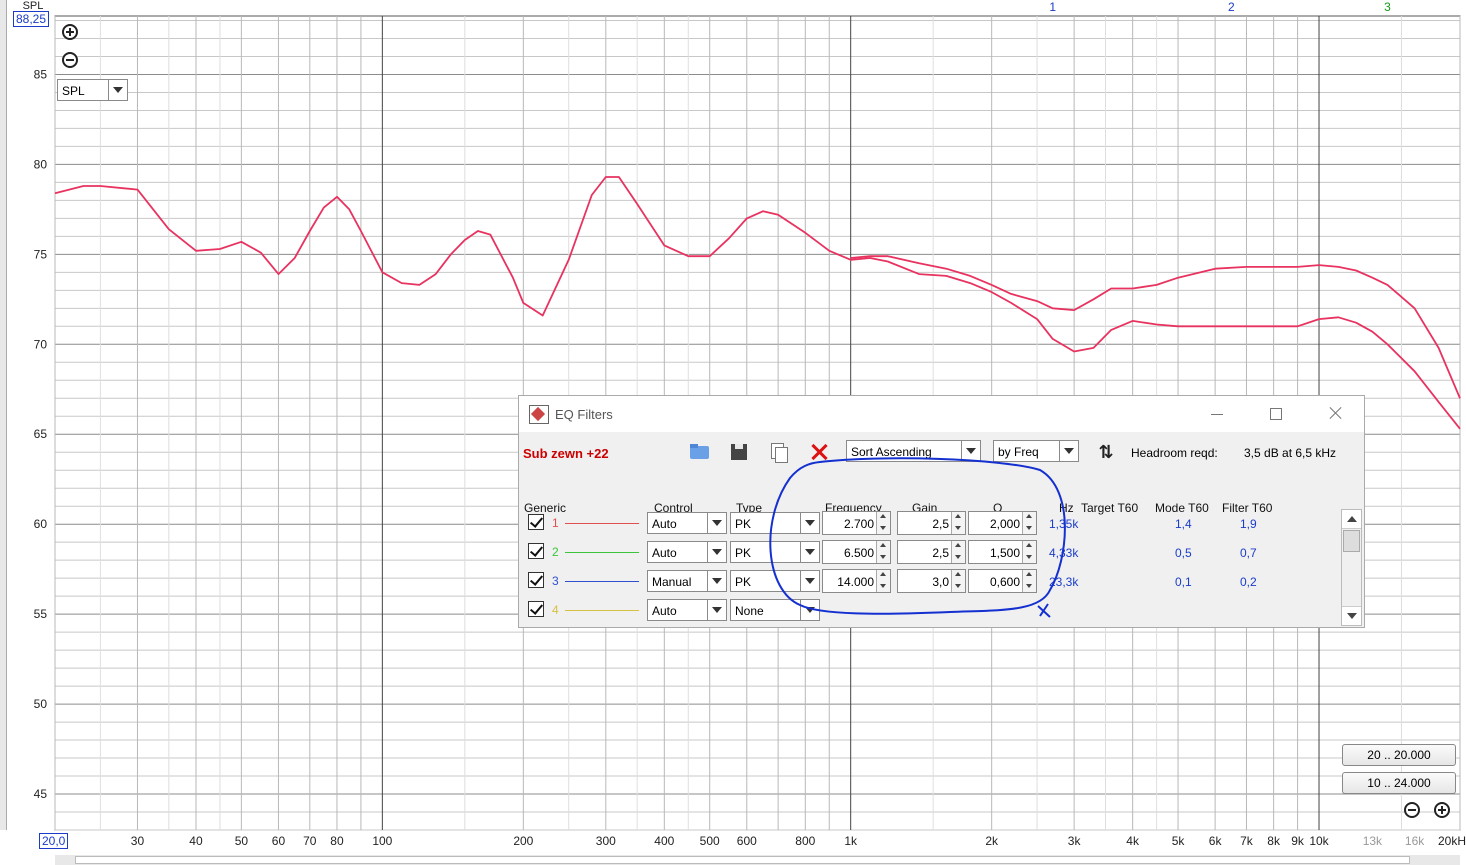  Describe the element at coordinates (1276, 414) in the screenshot. I see `maximize-button` at that location.